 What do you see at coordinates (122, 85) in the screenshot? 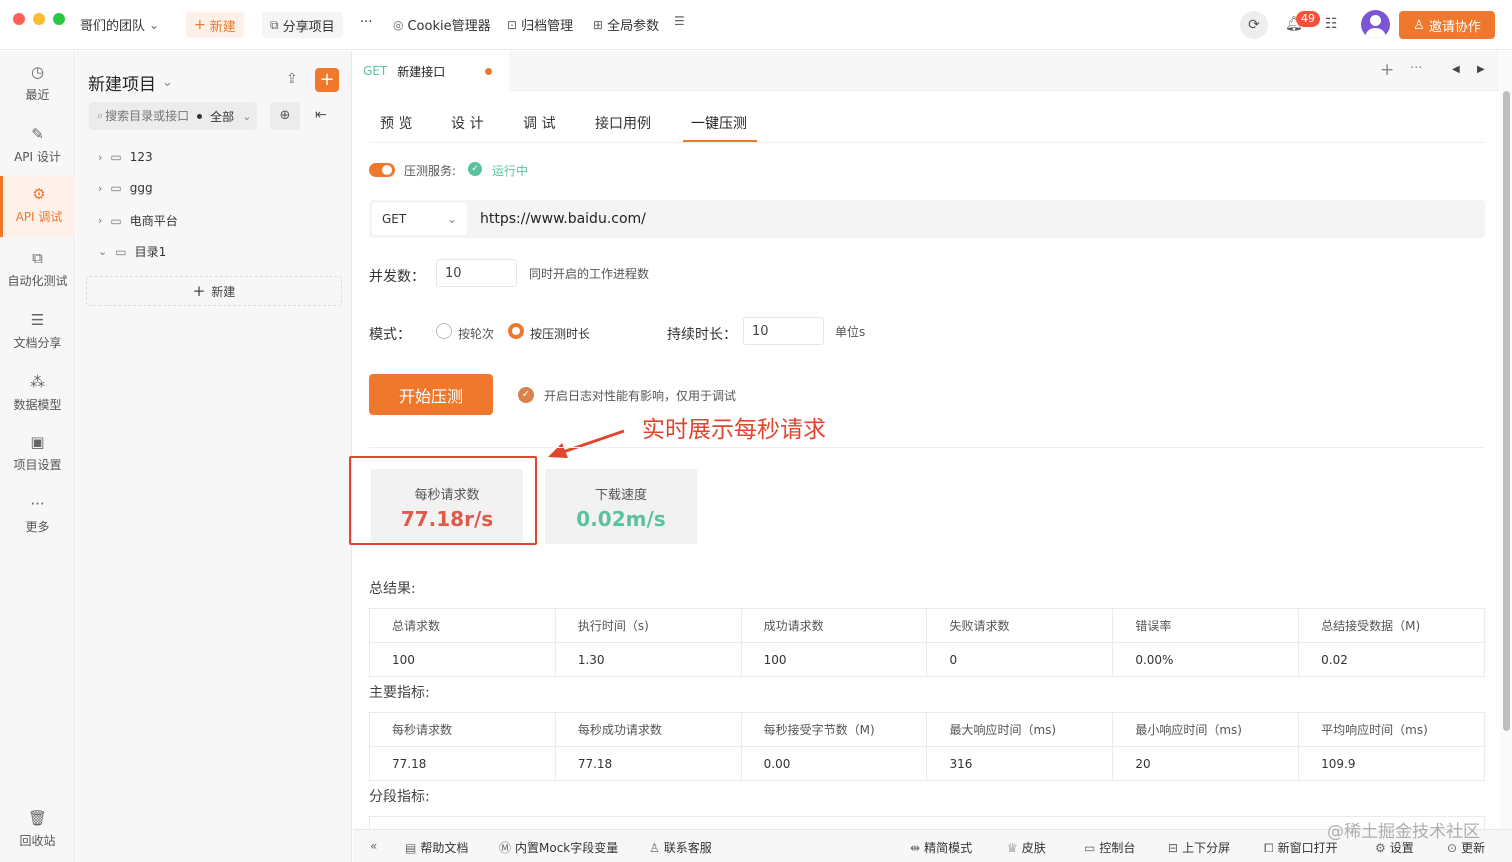
I see `project-title-text: 新建项目` at bounding box center [122, 85].